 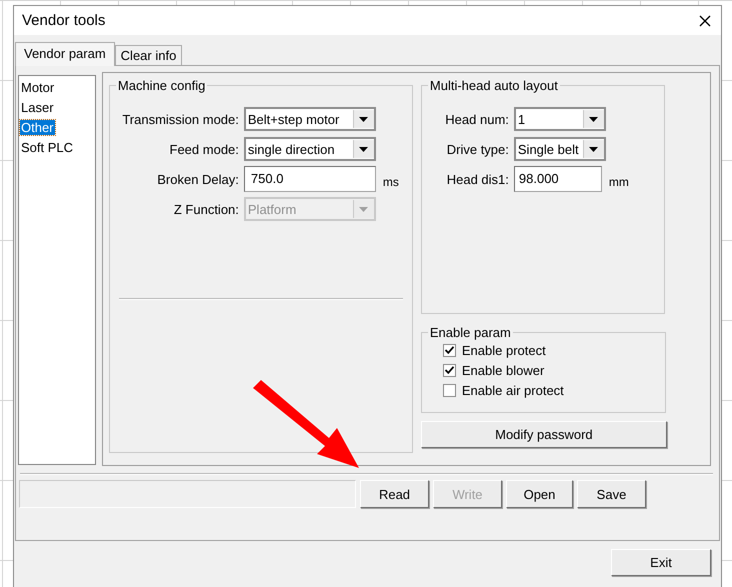 What do you see at coordinates (560, 149) in the screenshot?
I see `dropdown: Single belt` at bounding box center [560, 149].